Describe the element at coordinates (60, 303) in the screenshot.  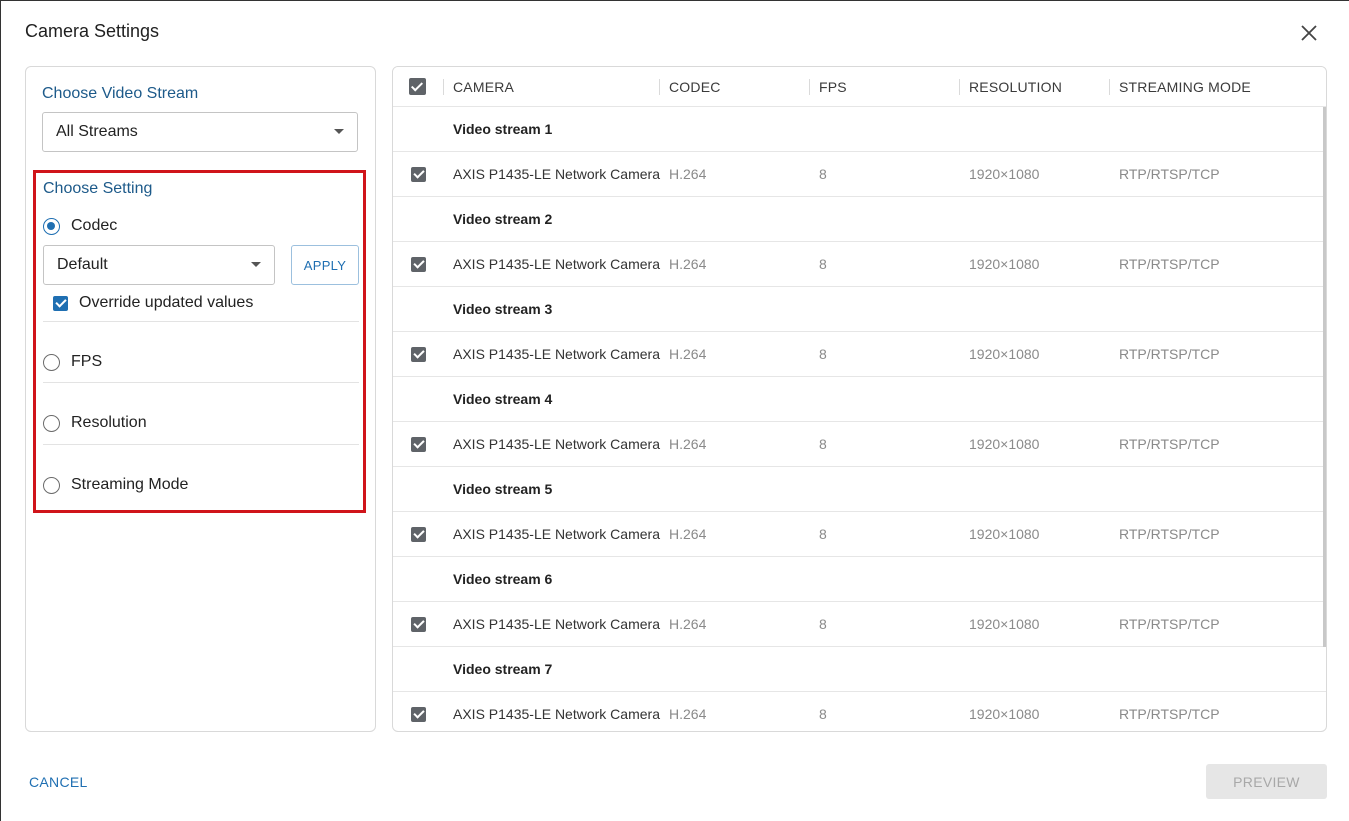
I see `checkbox-checked-icon` at that location.